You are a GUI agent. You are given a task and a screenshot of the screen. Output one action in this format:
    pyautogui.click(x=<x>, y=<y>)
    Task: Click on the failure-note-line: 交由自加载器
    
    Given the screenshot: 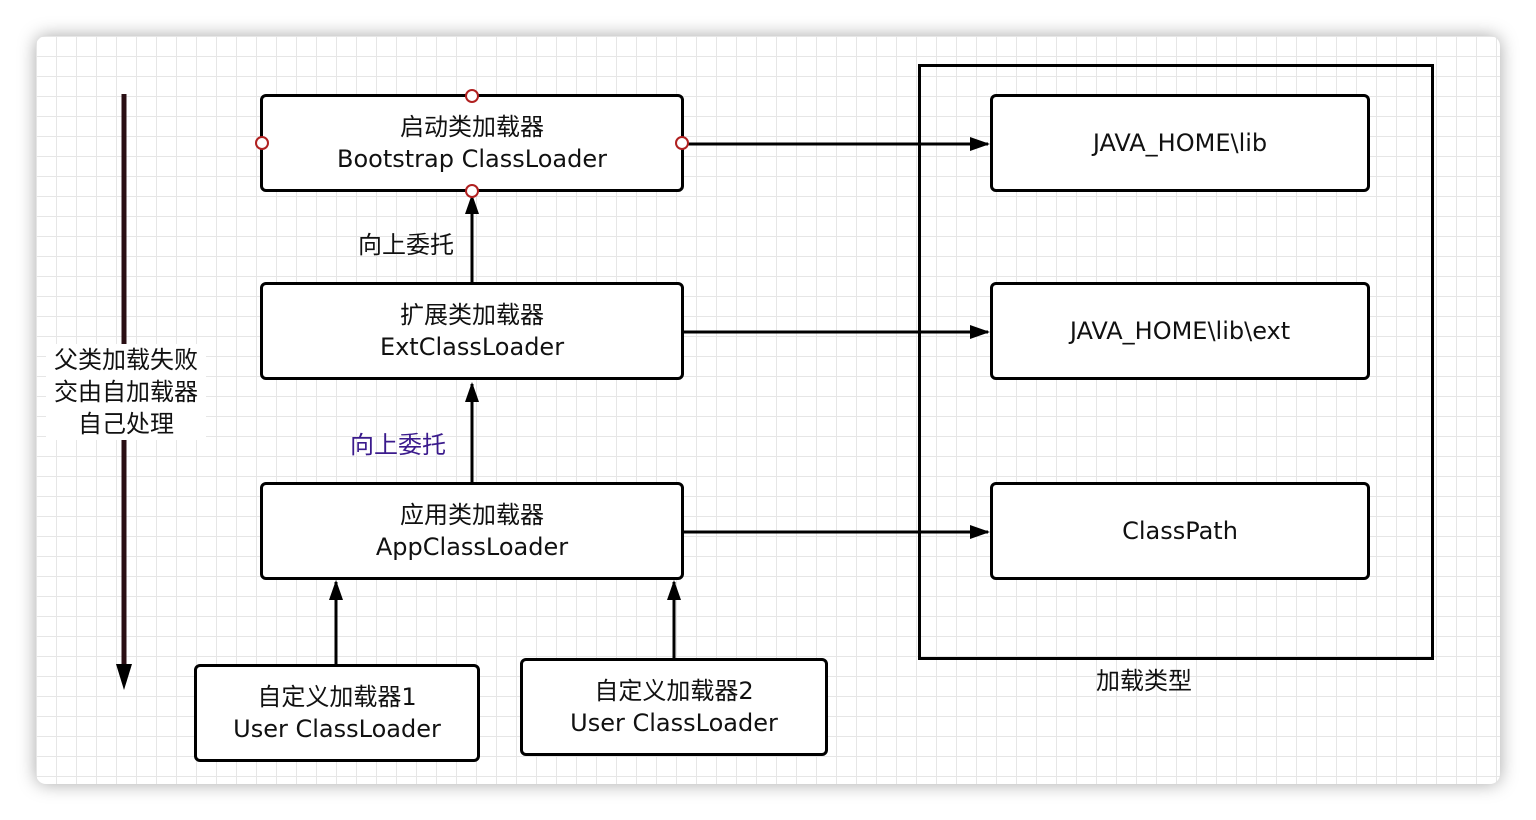 What is the action you would take?
    pyautogui.click(x=126, y=392)
    